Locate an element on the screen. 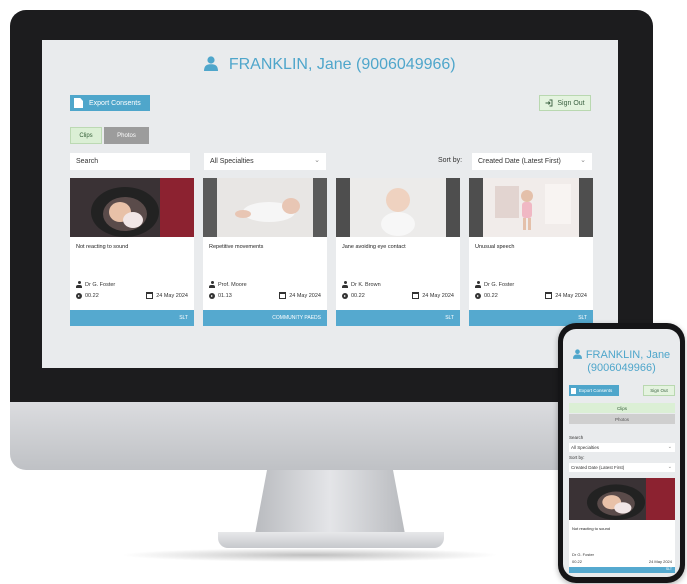 The image size is (687, 584). clip-duration: 01.13 is located at coordinates (225, 296).